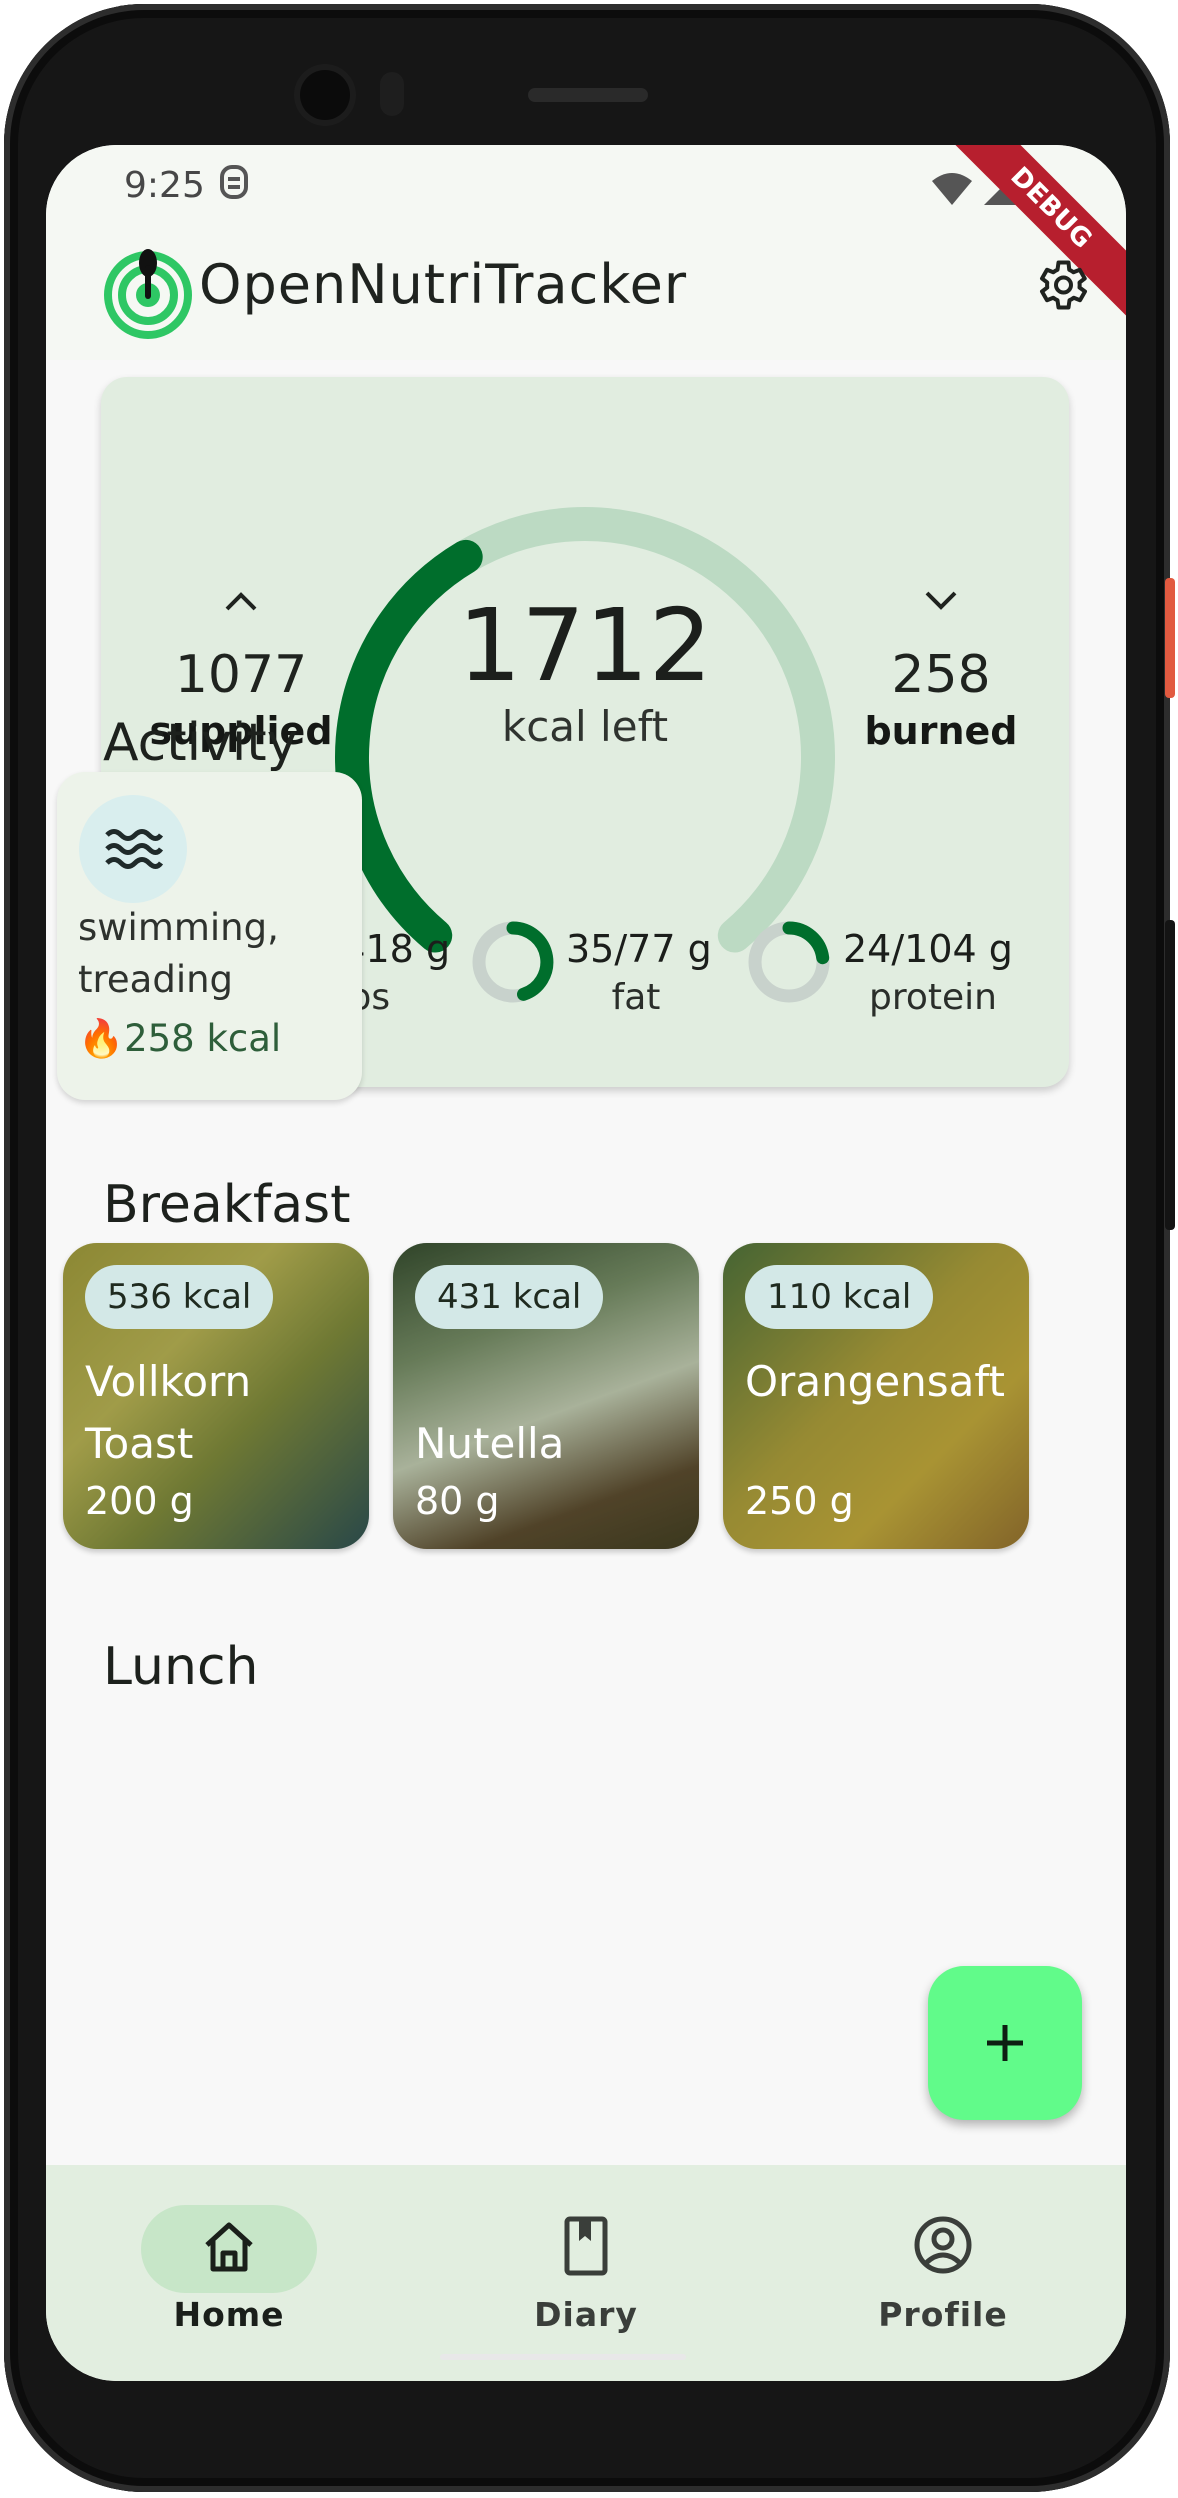 Image resolution: width=1178 pixels, height=2498 pixels. Describe the element at coordinates (586, 2314) in the screenshot. I see `nav-diary-label: Diary` at that location.